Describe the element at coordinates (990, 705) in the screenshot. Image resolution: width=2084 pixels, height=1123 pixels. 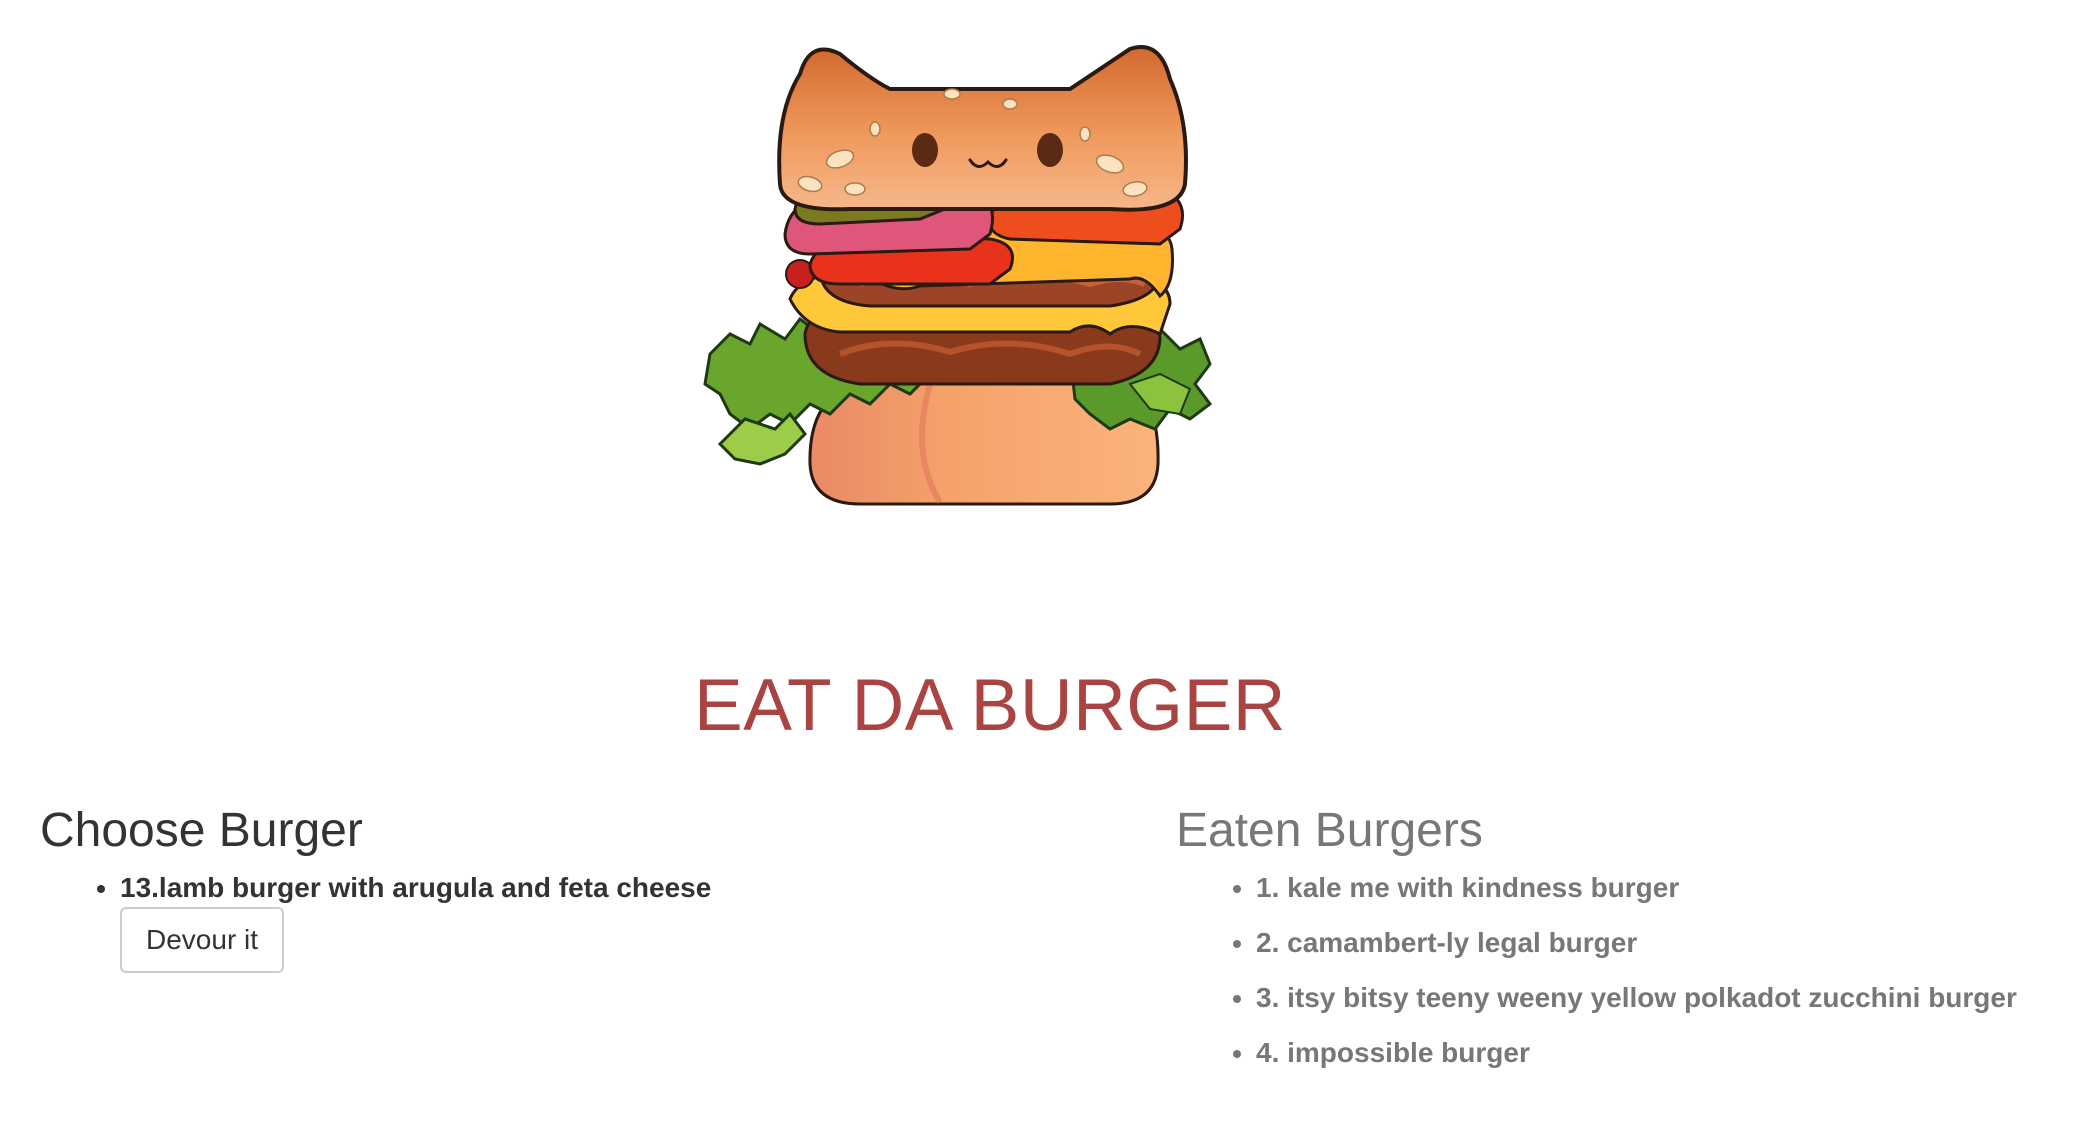
I see `site-title: EAT DA BURGER` at that location.